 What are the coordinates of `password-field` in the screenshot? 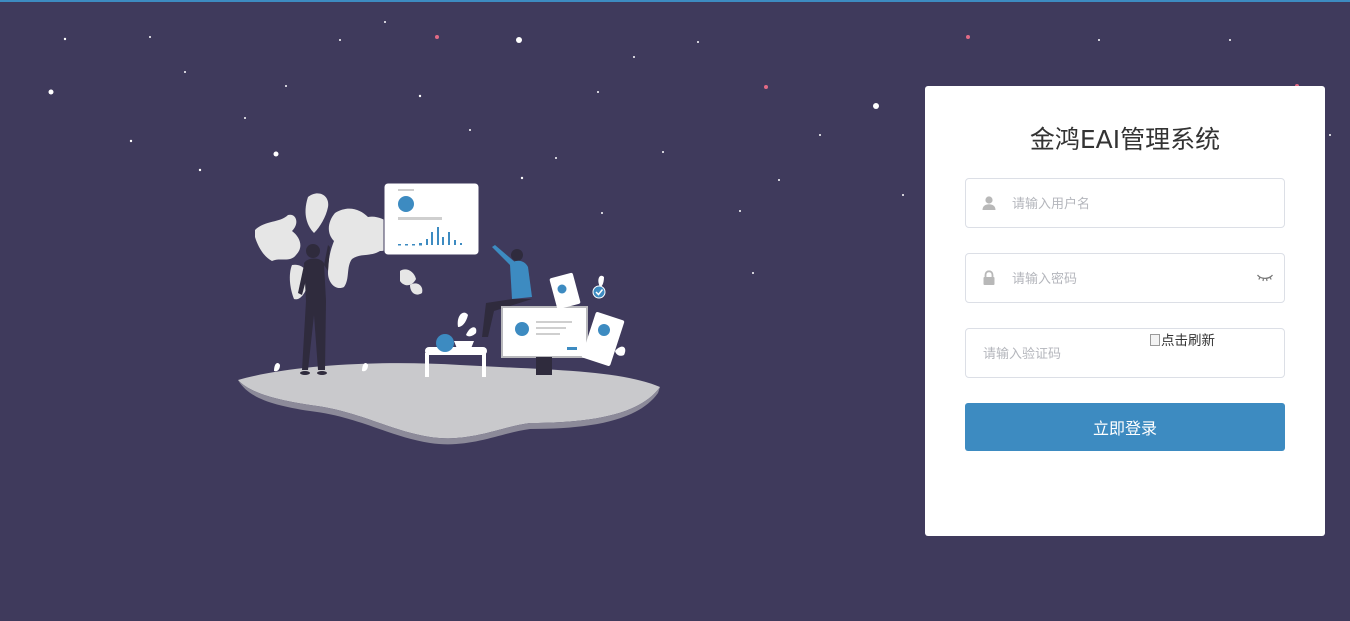 It's located at (1125, 278).